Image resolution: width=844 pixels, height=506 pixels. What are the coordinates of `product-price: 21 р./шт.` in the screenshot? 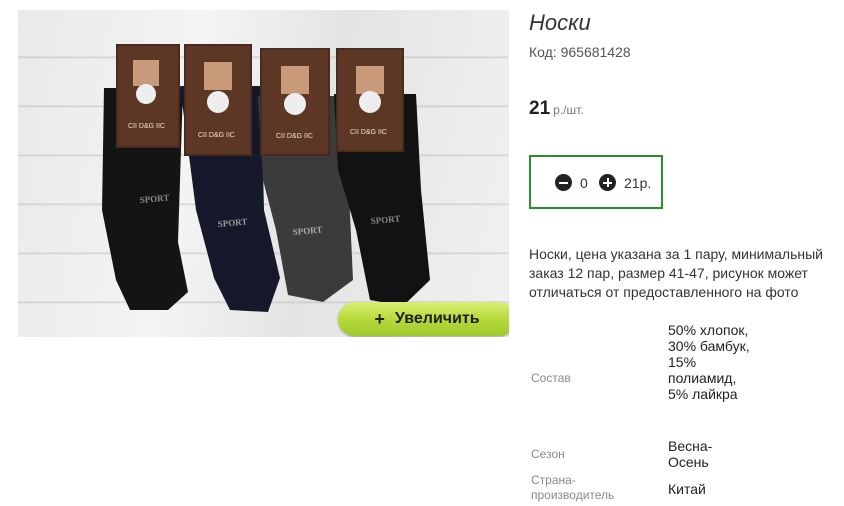 It's located at (556, 109).